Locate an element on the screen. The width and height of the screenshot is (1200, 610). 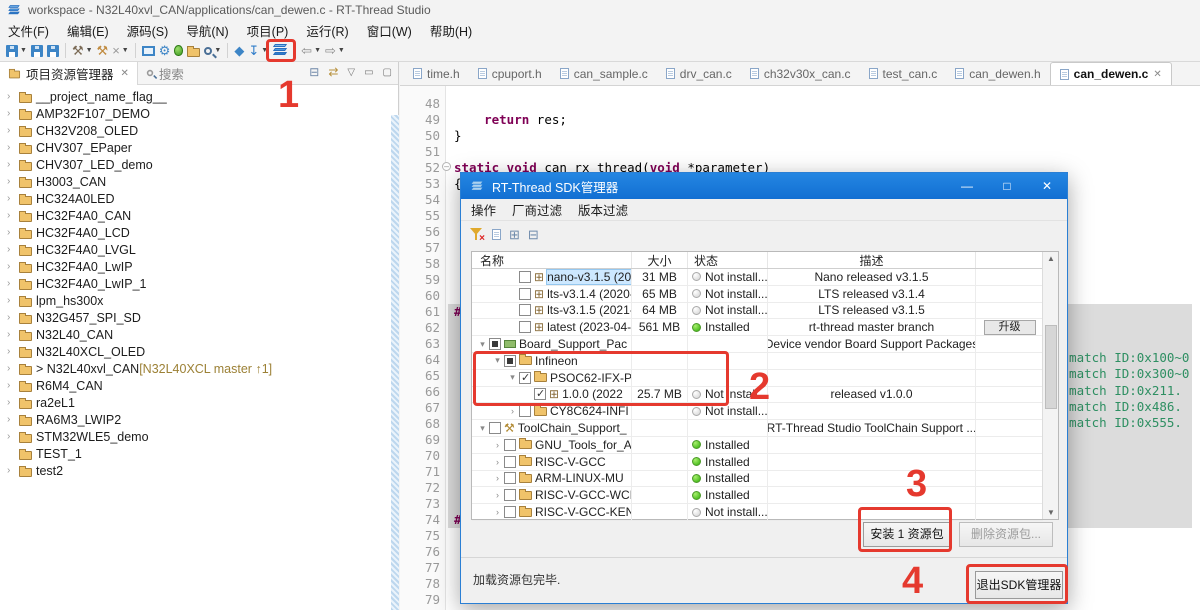
editor-tab-can_dewen.h: can_dewen.h is located at coordinates (997, 73).